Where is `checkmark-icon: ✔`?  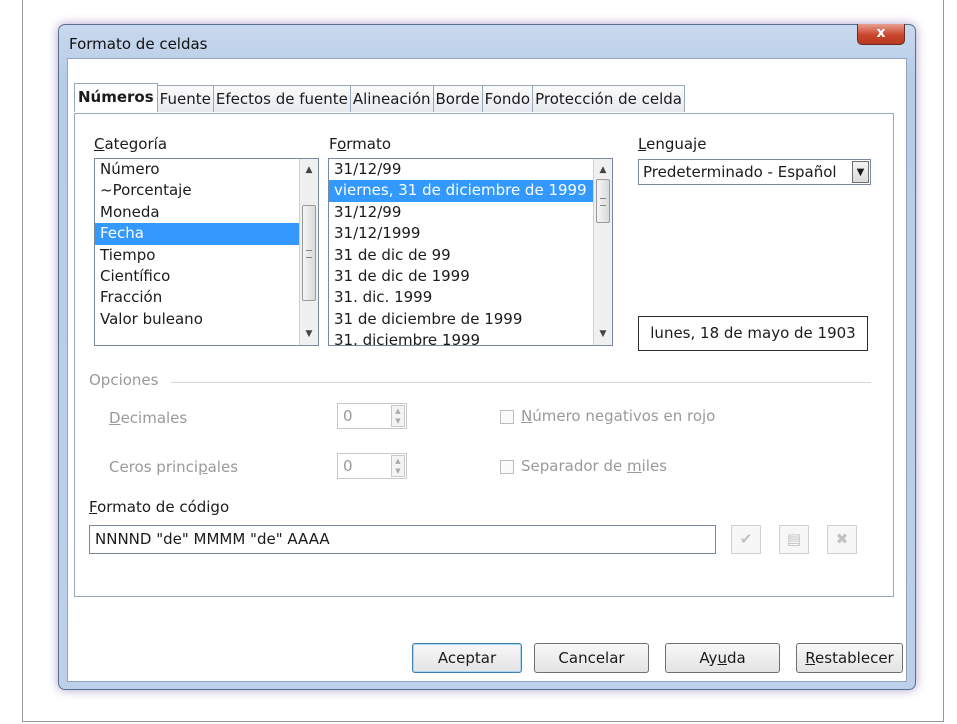
checkmark-icon: ✔ is located at coordinates (746, 539).